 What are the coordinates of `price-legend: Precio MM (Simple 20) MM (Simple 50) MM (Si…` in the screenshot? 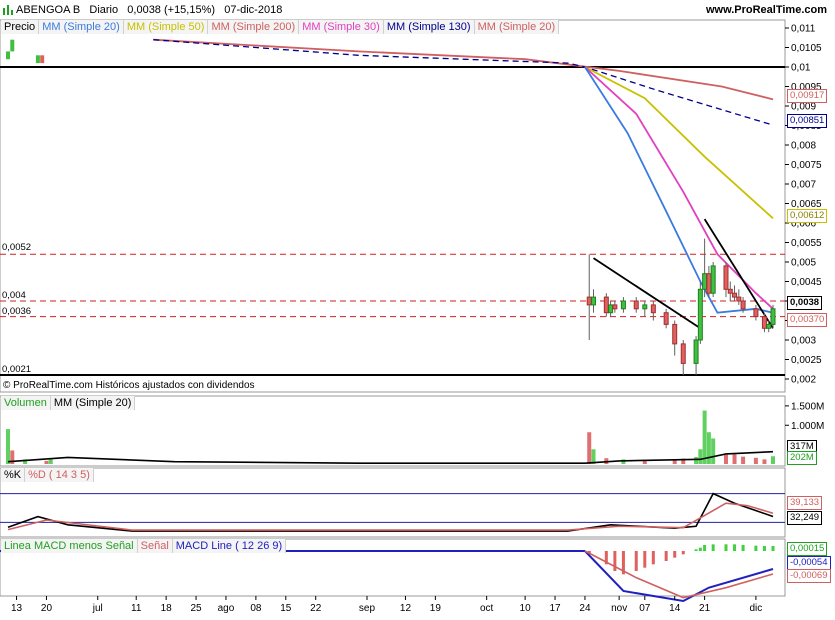 It's located at (280, 27).